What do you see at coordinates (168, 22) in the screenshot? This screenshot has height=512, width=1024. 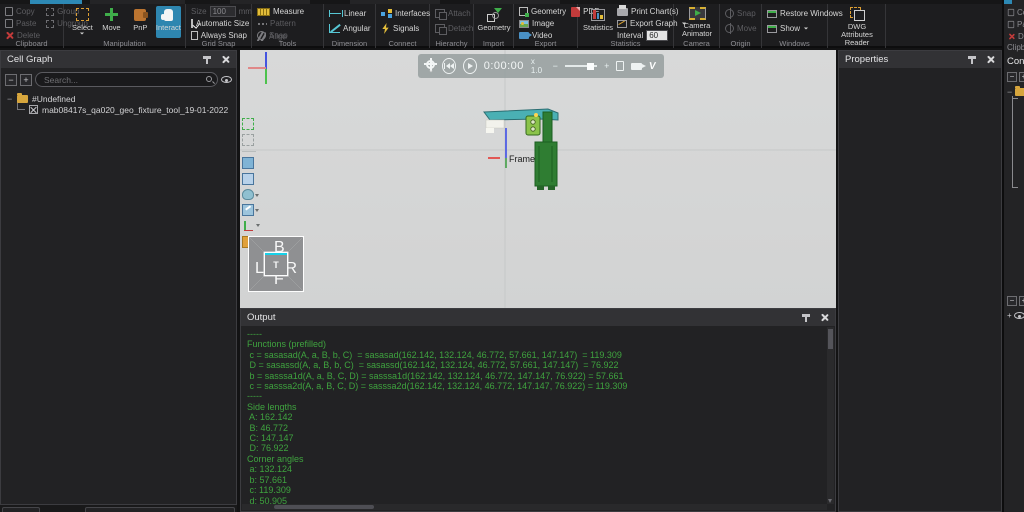 I see `interact-button: Interact` at bounding box center [168, 22].